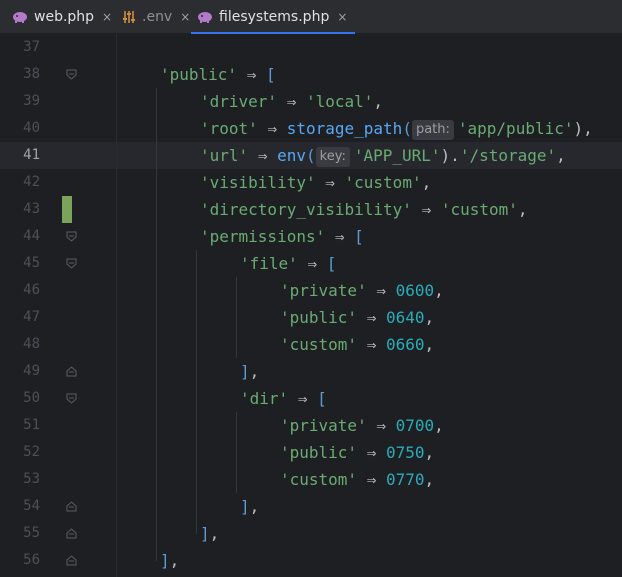 The image size is (622, 577). Describe the element at coordinates (31, 425) in the screenshot. I see `line-number: 51` at that location.